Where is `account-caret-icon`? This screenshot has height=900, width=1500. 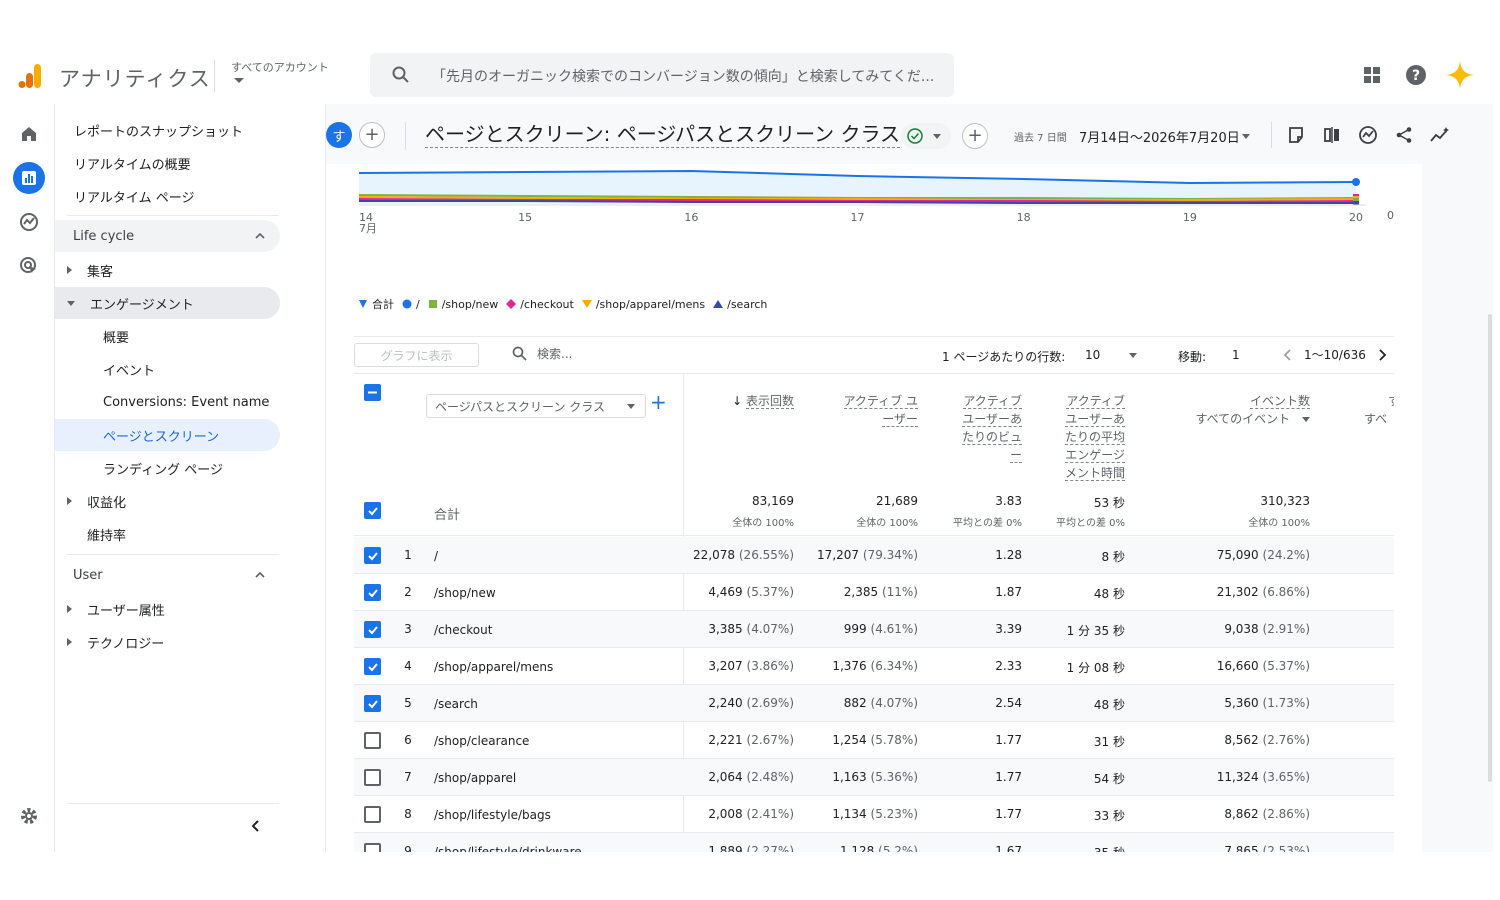
account-caret-icon is located at coordinates (239, 80).